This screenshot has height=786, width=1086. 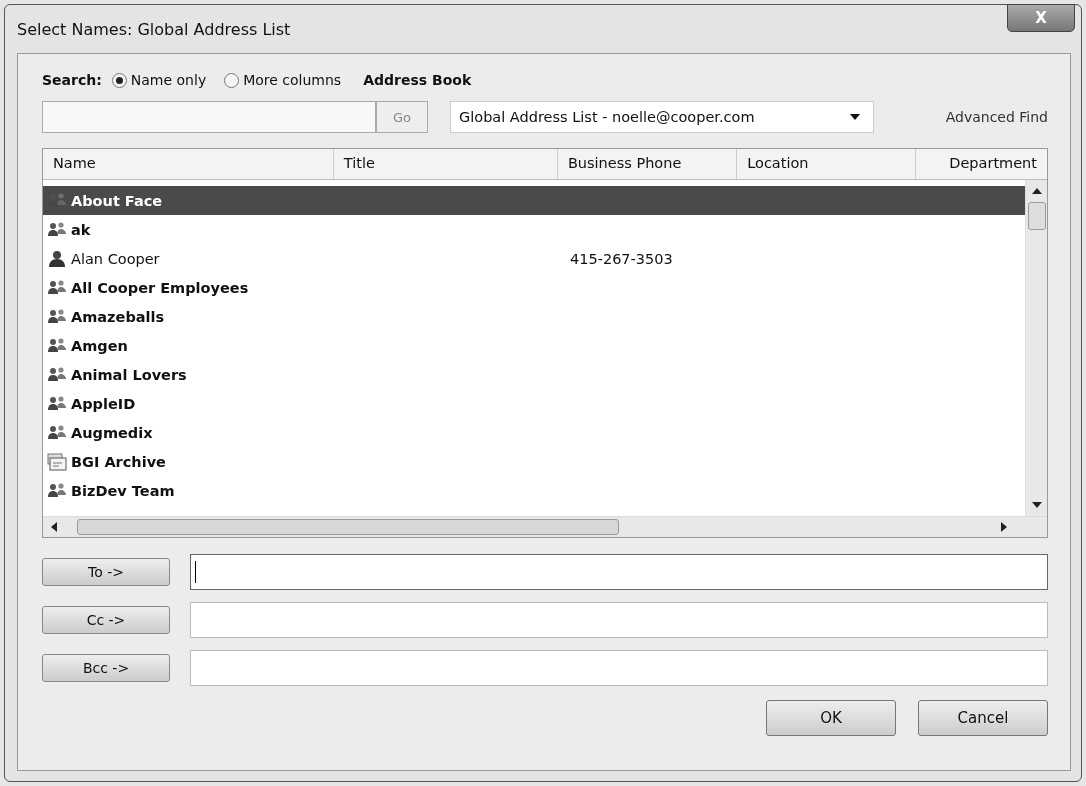 What do you see at coordinates (81, 229) in the screenshot?
I see `contact-name: ak` at bounding box center [81, 229].